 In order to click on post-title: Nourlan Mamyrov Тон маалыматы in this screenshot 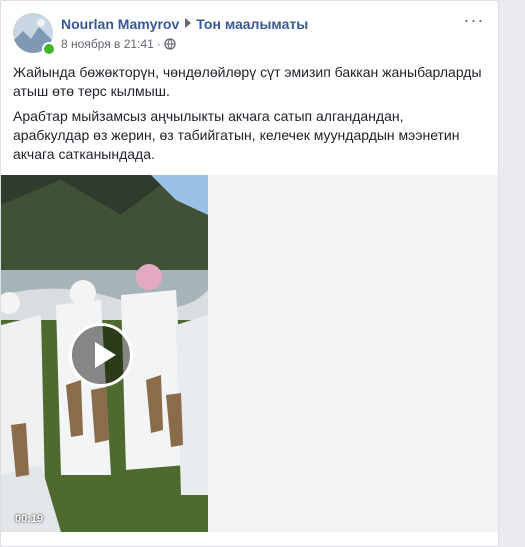, I will do `click(184, 24)`.